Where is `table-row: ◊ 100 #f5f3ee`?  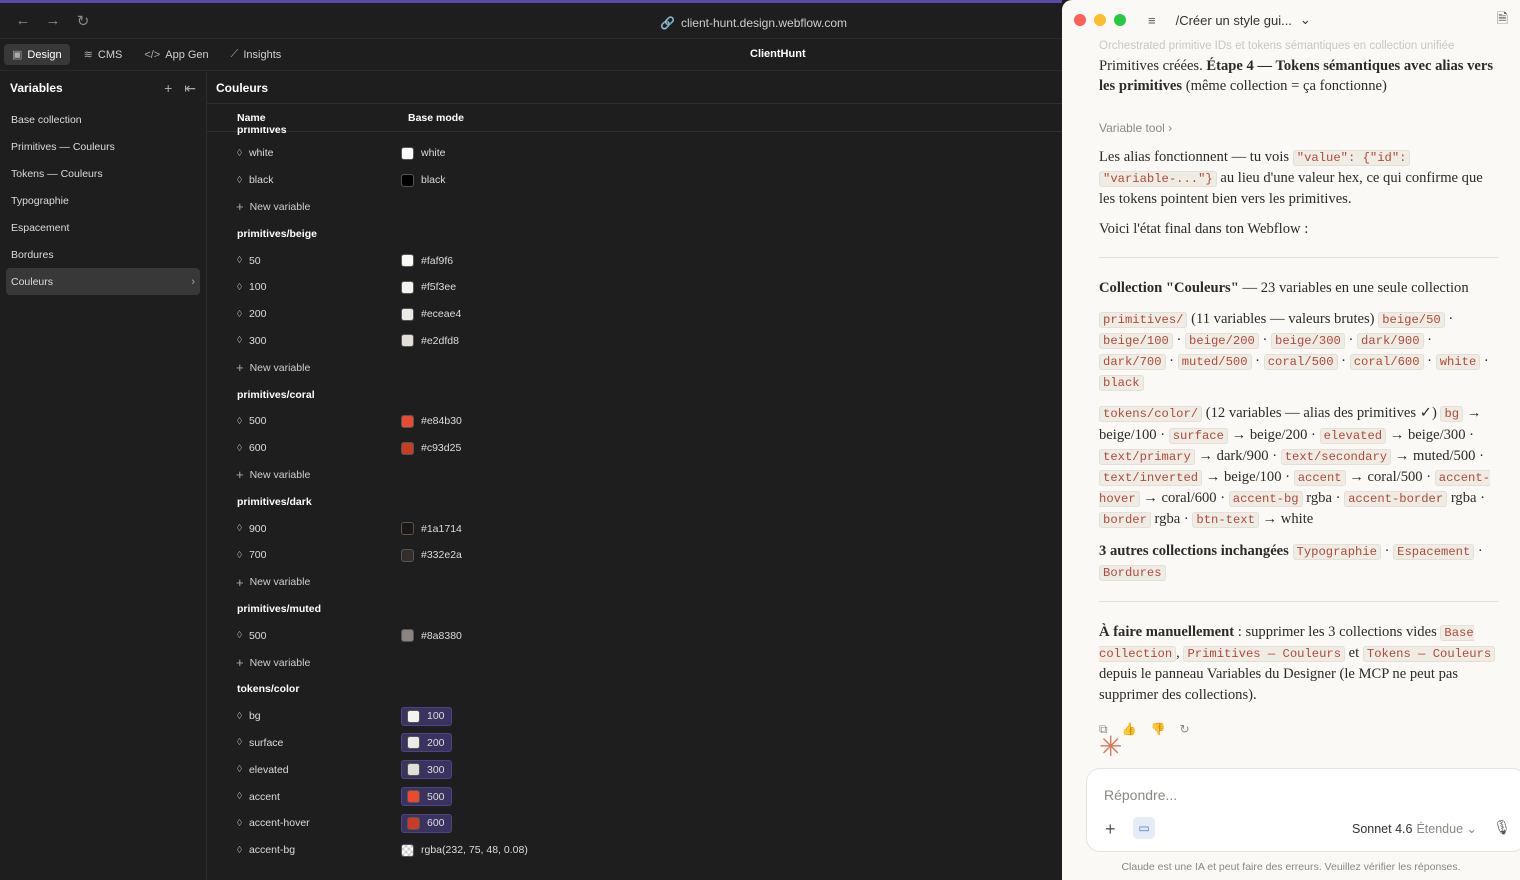
table-row: ◊ 100 #f5f3ee is located at coordinates (634, 287).